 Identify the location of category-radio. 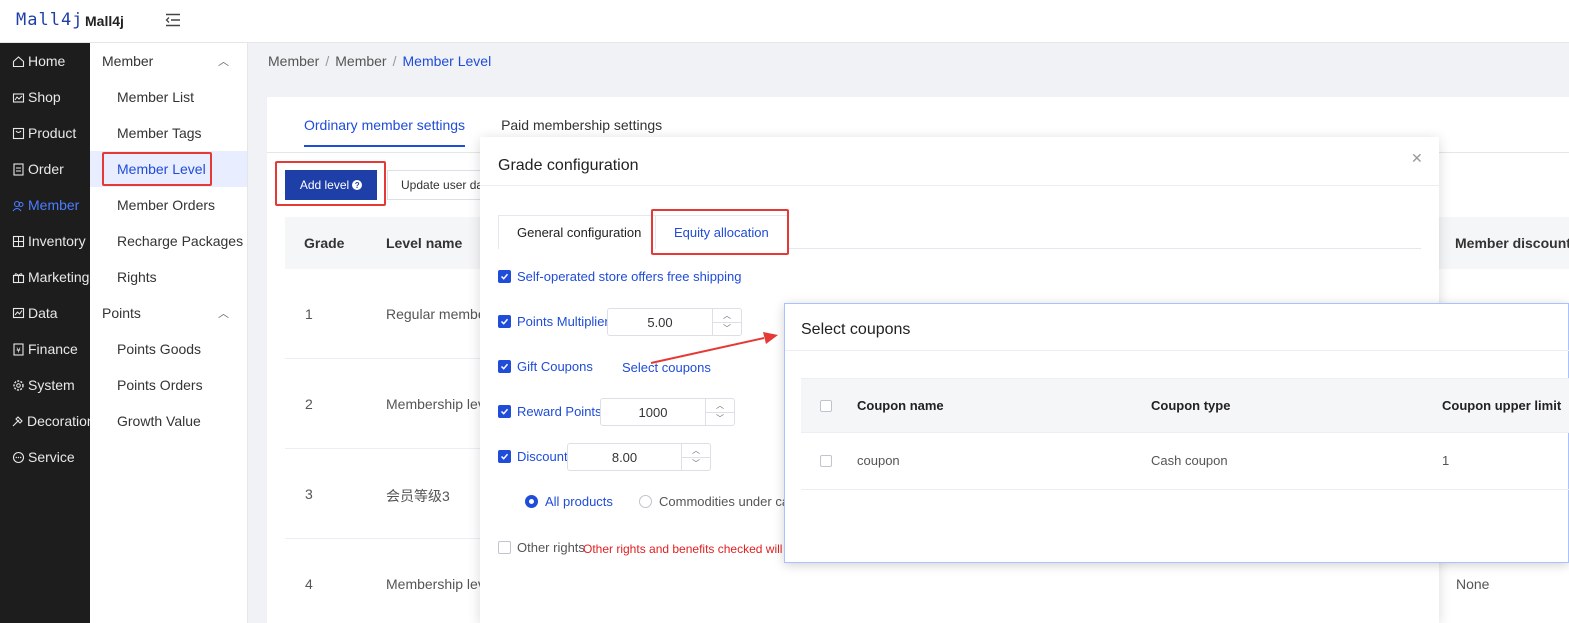
(645, 501).